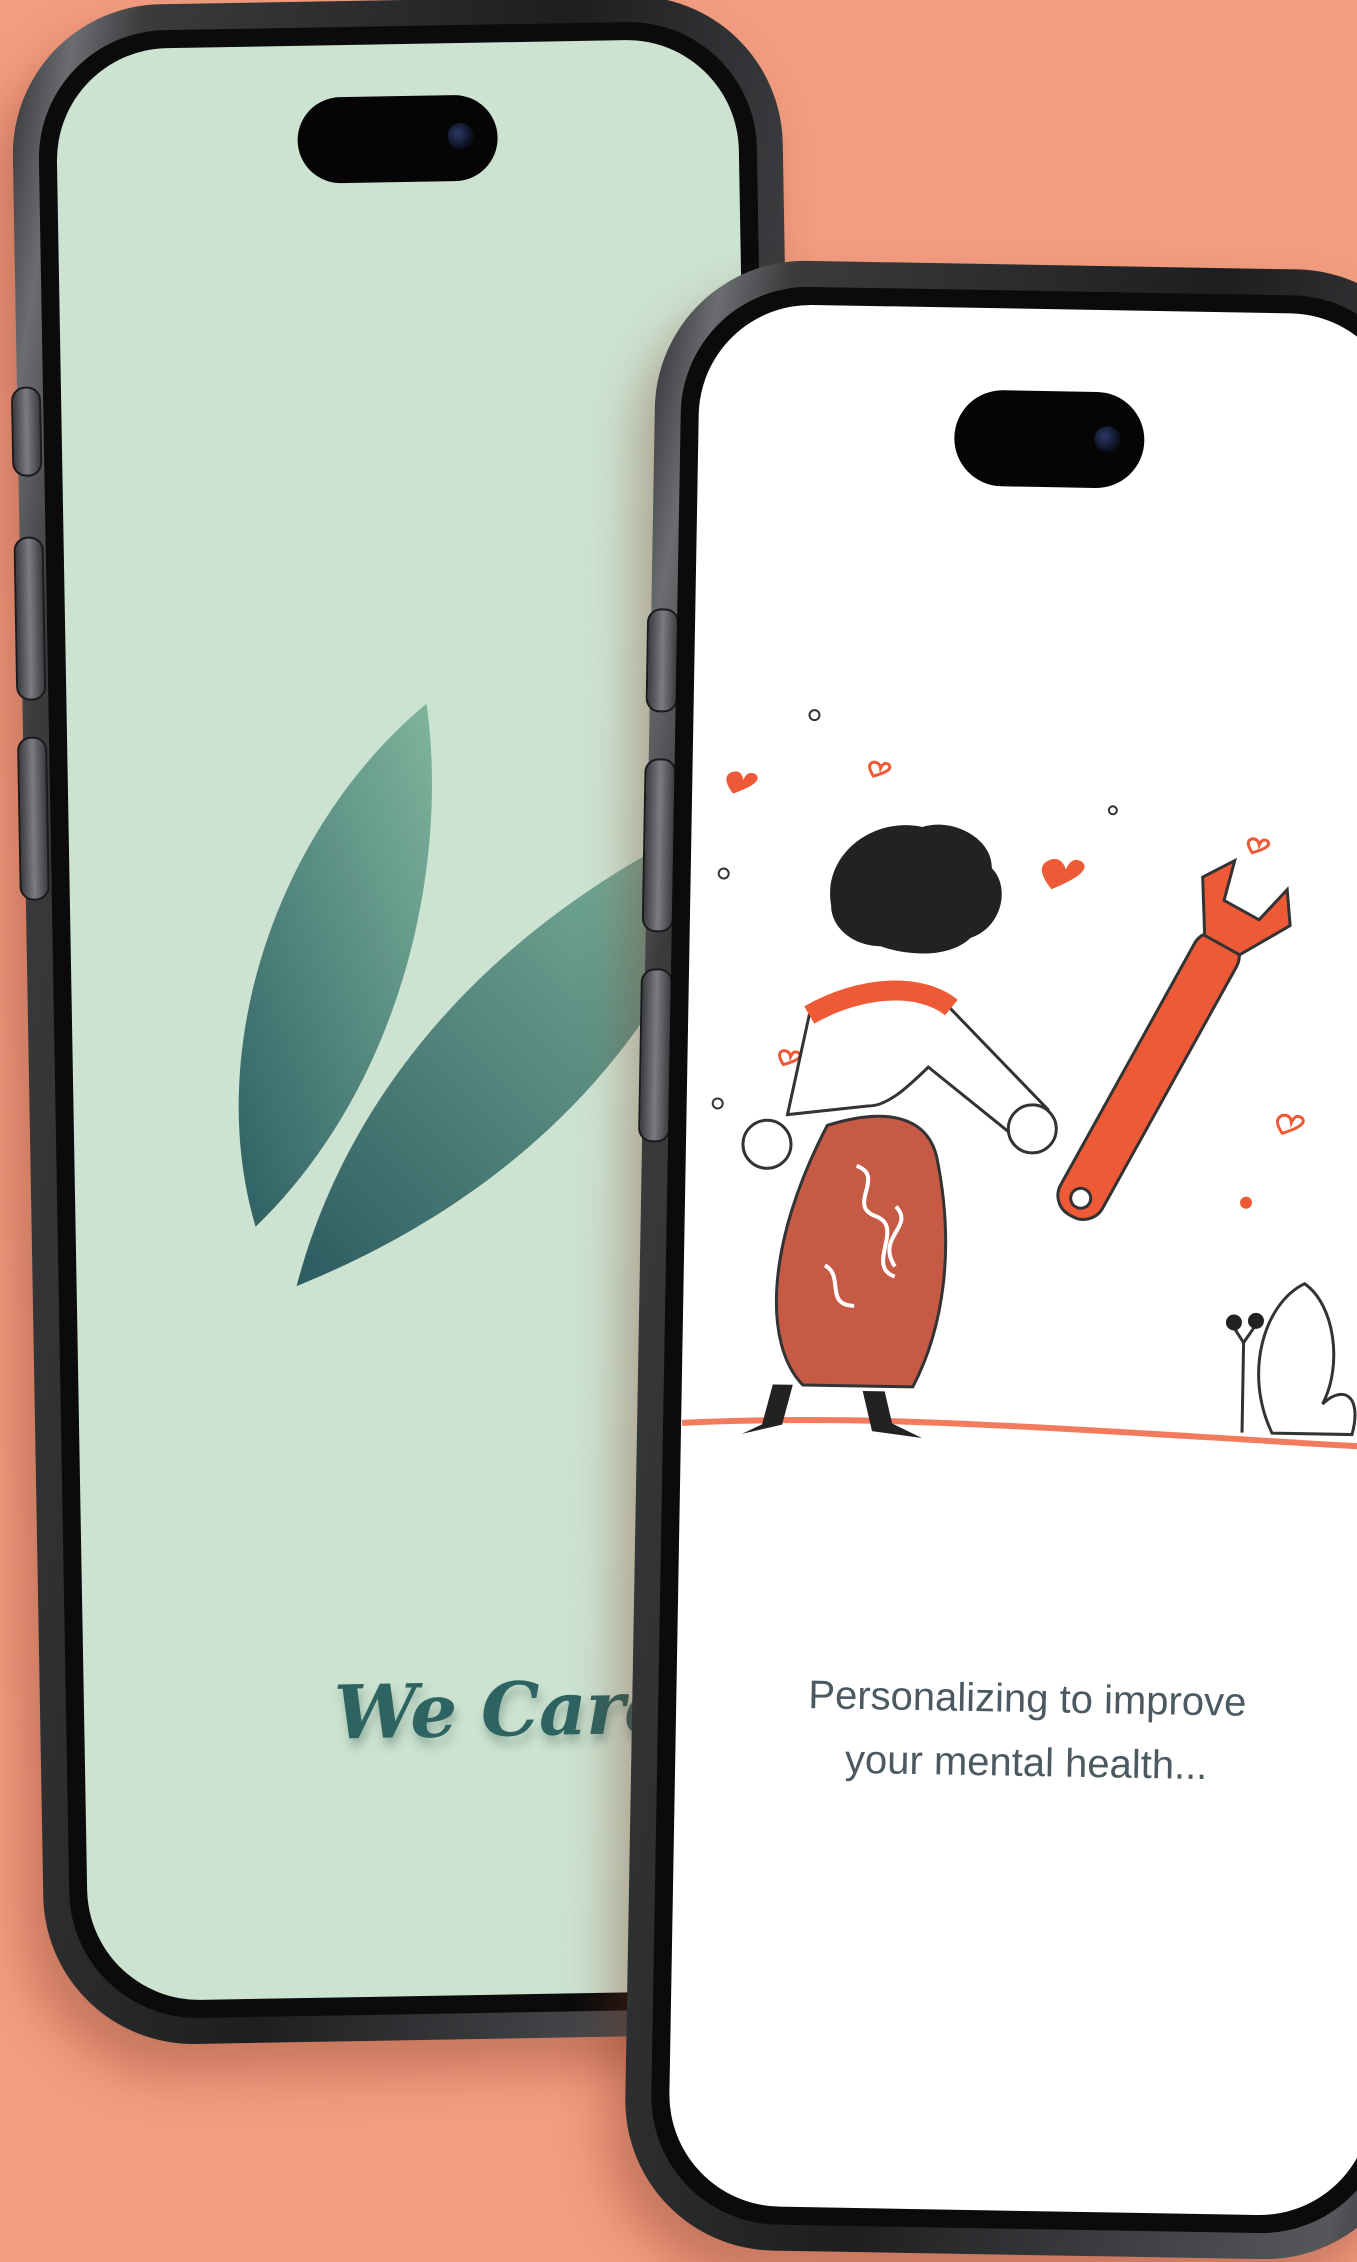 The width and height of the screenshot is (1357, 2262). I want to click on ground-line, so click(1019, 1433).